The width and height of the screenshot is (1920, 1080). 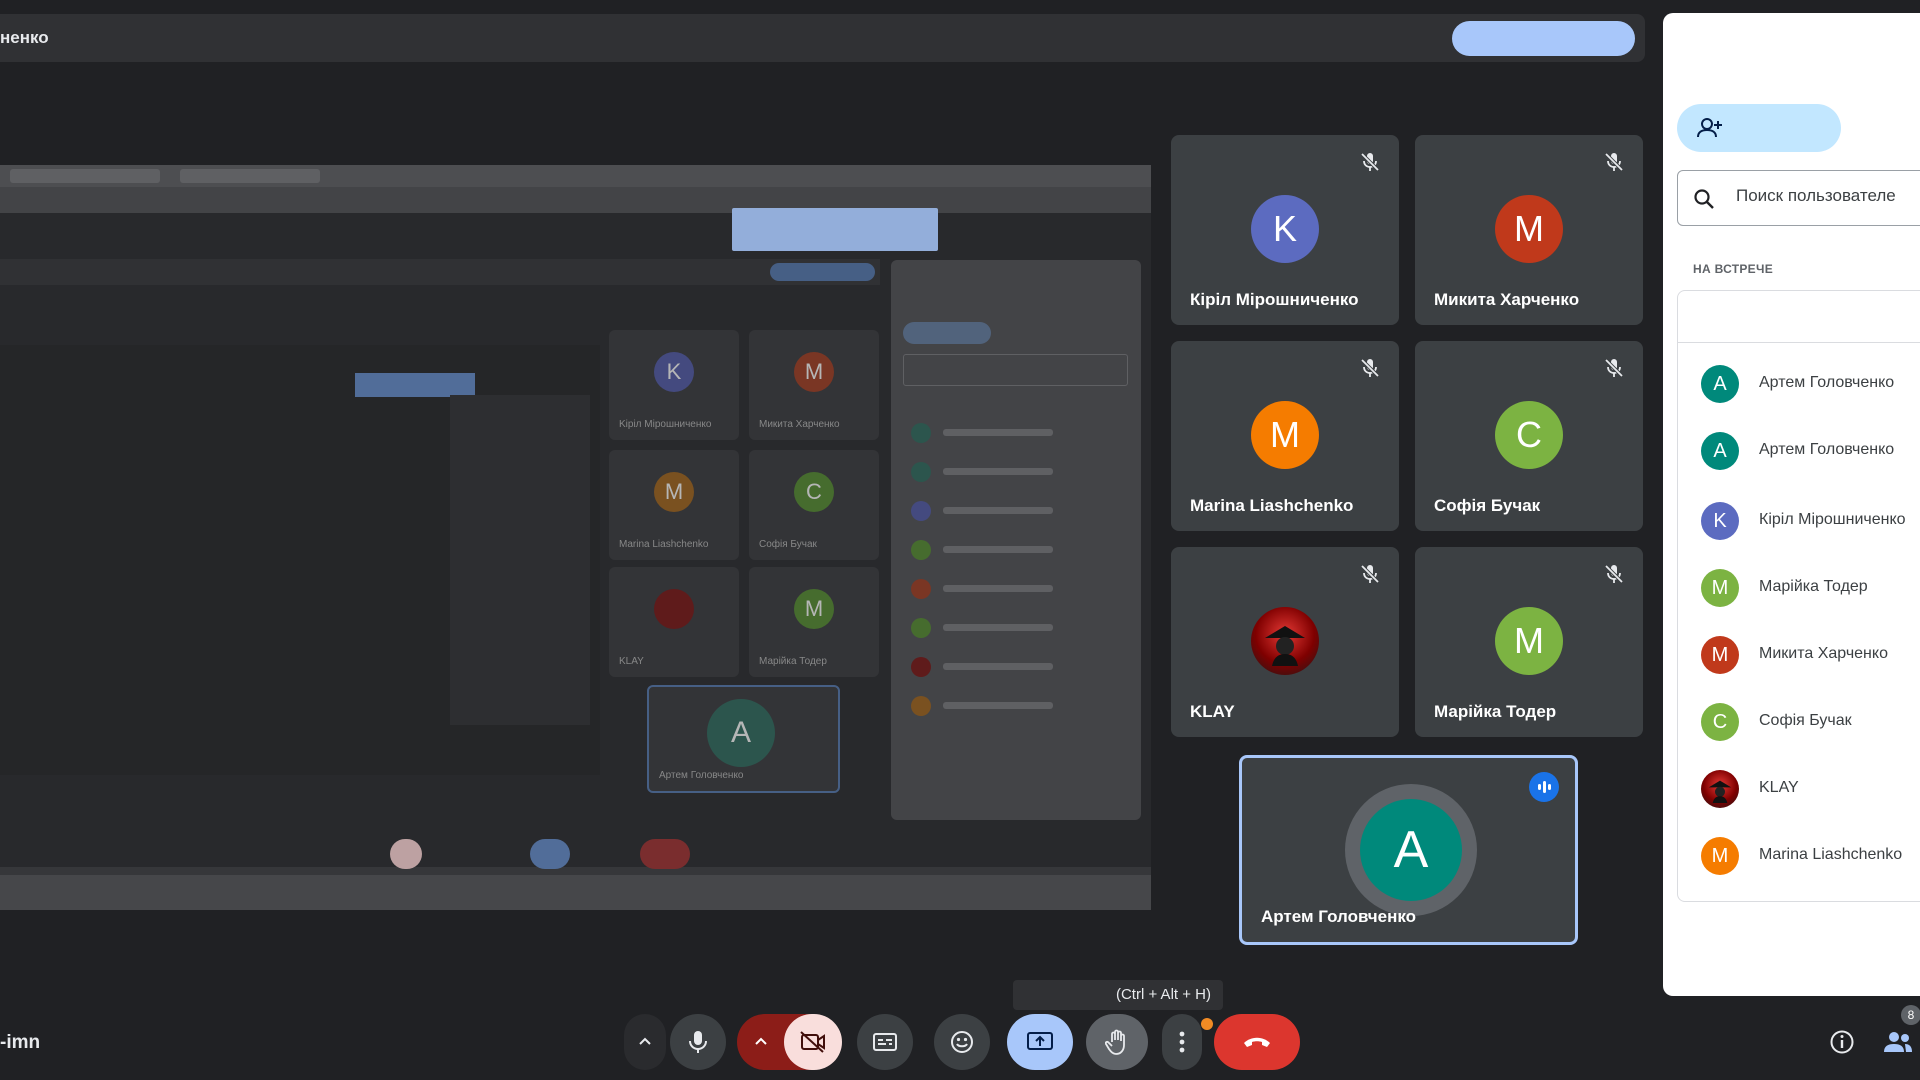 I want to click on speaking-indicator-icon, so click(x=1544, y=787).